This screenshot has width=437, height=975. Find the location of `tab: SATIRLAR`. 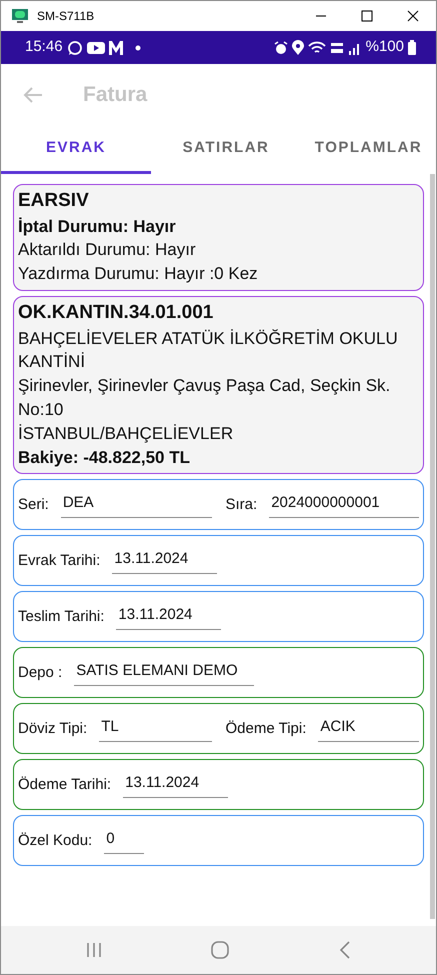

tab: SATIRLAR is located at coordinates (226, 150).